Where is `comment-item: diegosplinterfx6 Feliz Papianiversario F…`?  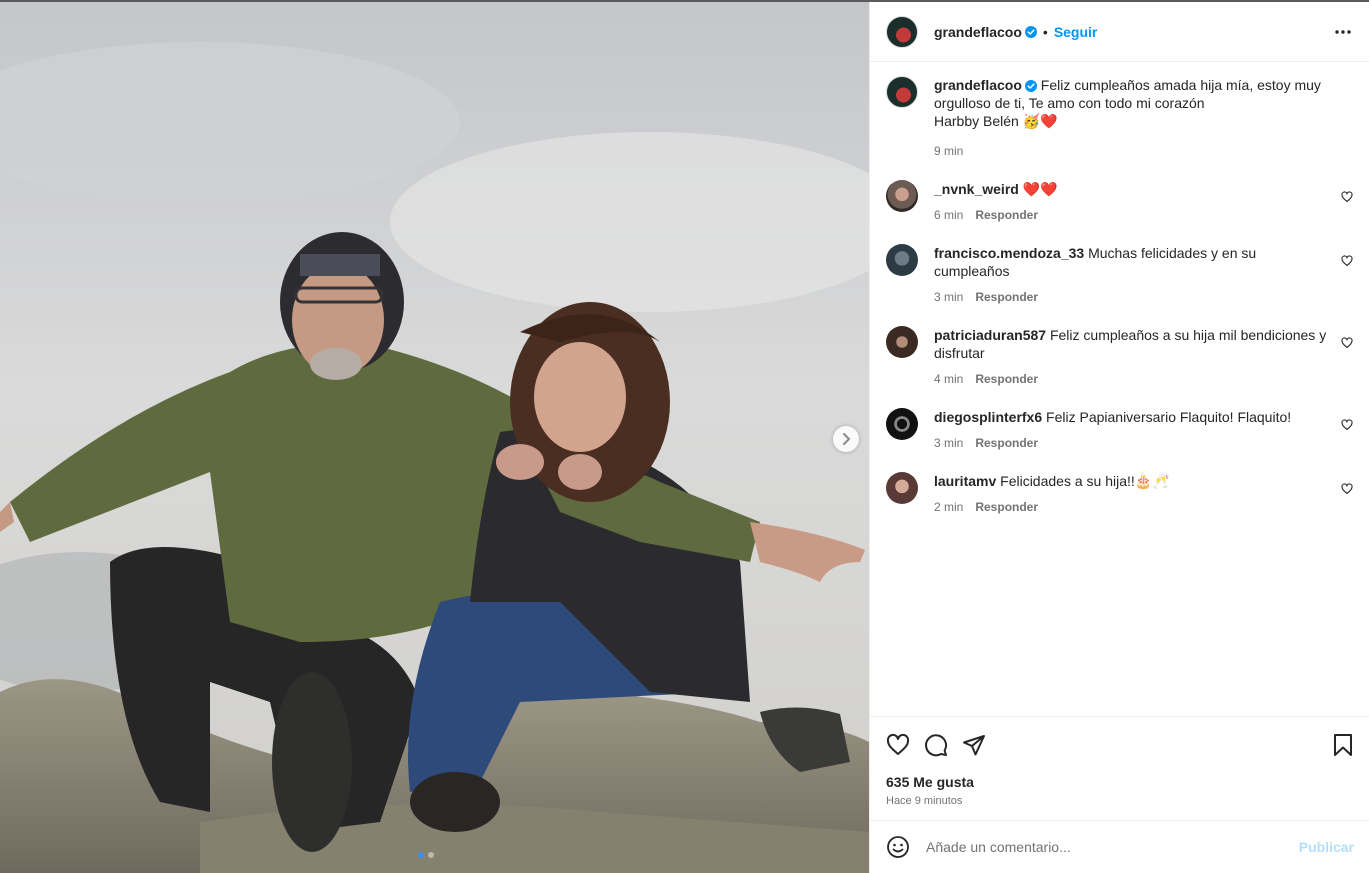 comment-item: diegosplinterfx6 Feliz Papianiversario F… is located at coordinates (1119, 430).